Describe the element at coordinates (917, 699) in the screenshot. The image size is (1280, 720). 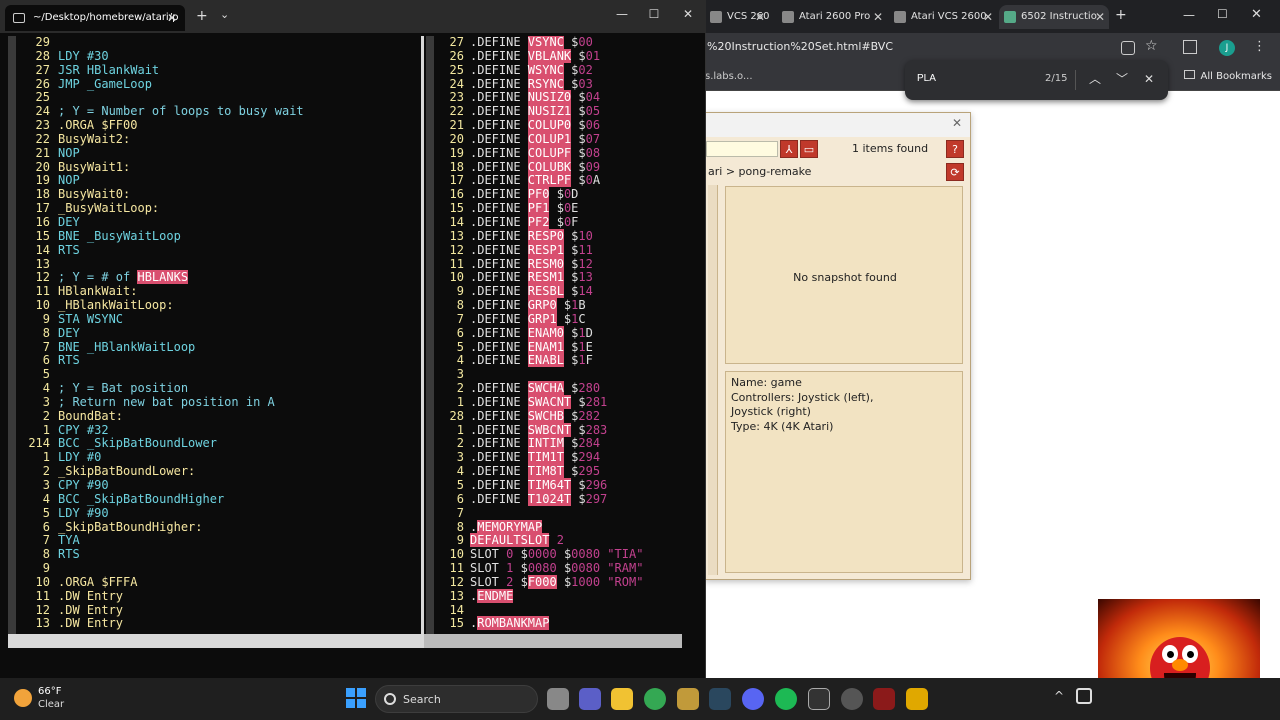
I see `emulator-icon` at that location.